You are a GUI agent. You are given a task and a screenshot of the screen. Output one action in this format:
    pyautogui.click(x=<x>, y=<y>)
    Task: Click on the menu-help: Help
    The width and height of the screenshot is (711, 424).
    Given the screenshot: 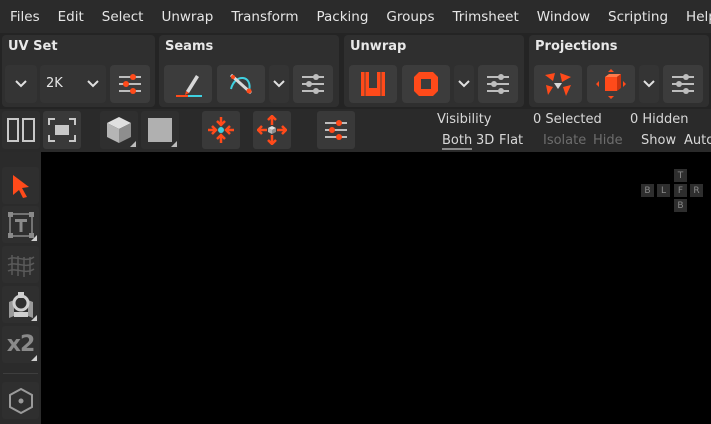 What is the action you would take?
    pyautogui.click(x=694, y=17)
    